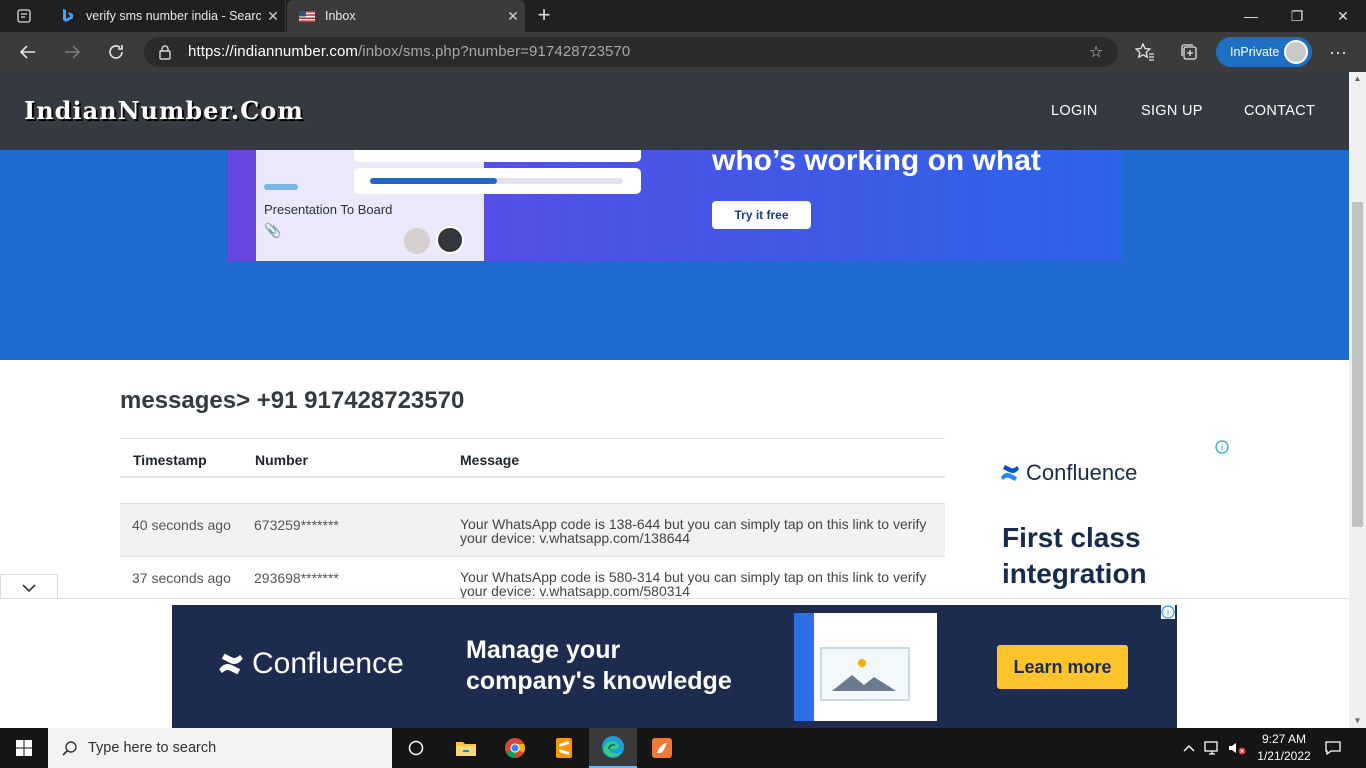 Image resolution: width=1366 pixels, height=768 pixels. What do you see at coordinates (1343, 16) in the screenshot?
I see `window-close-button: ✕` at bounding box center [1343, 16].